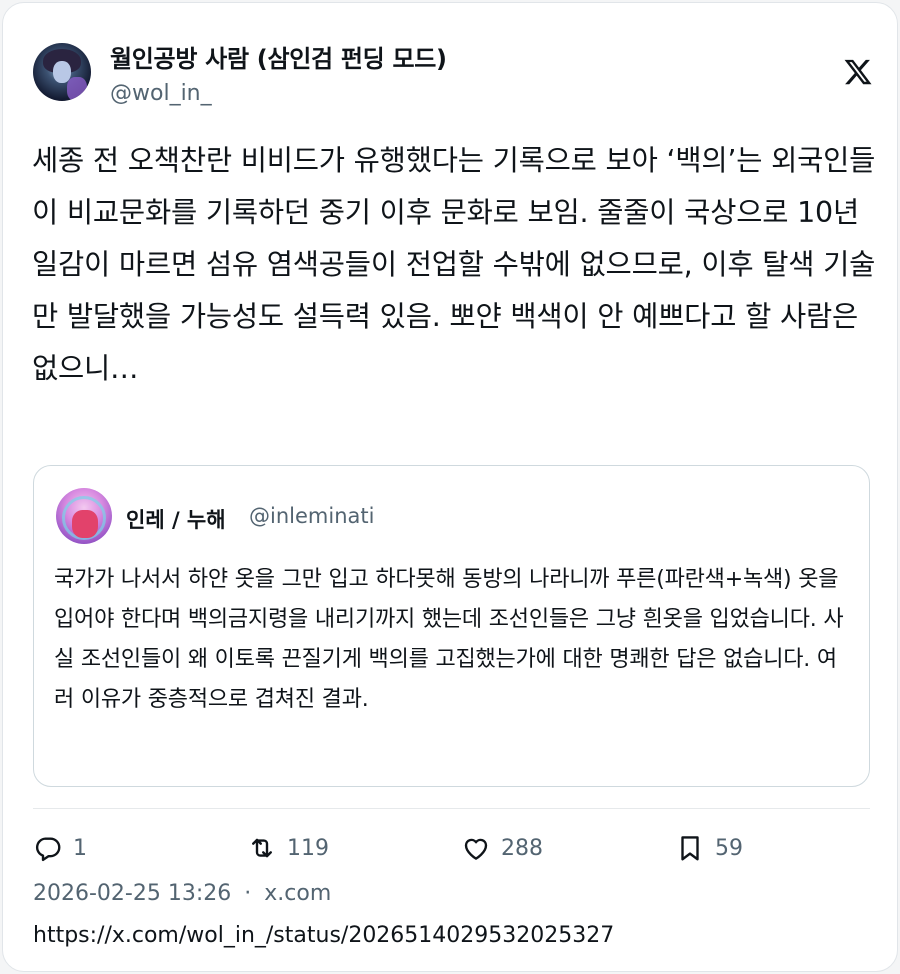 Image resolution: width=900 pixels, height=974 pixels. What do you see at coordinates (62, 72) in the screenshot?
I see `author-avatar` at bounding box center [62, 72].